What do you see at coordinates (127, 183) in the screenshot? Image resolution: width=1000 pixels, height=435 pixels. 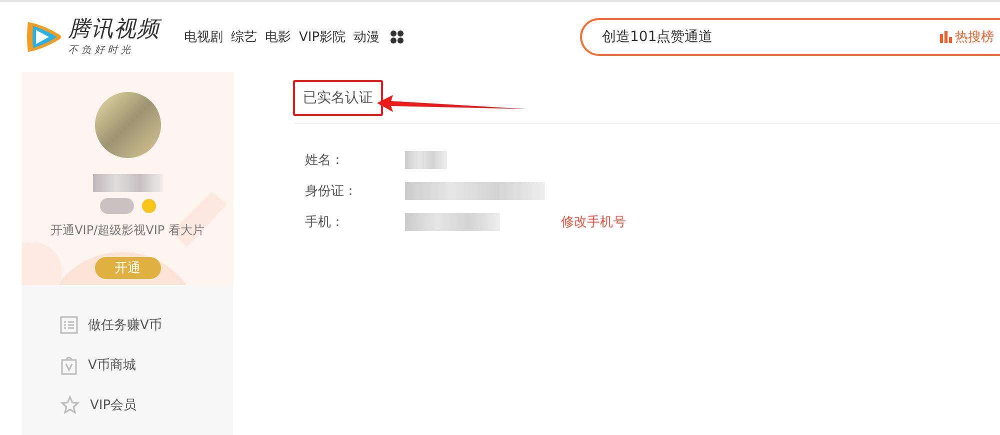 I see `redacted-username` at bounding box center [127, 183].